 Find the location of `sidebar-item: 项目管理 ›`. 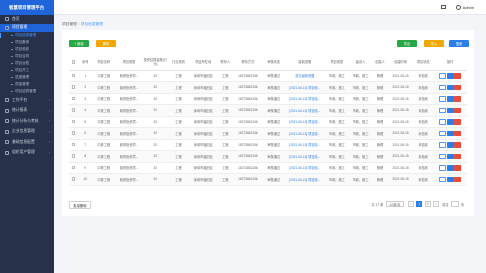

sidebar-item: 项目管理 › is located at coordinates (27, 27).